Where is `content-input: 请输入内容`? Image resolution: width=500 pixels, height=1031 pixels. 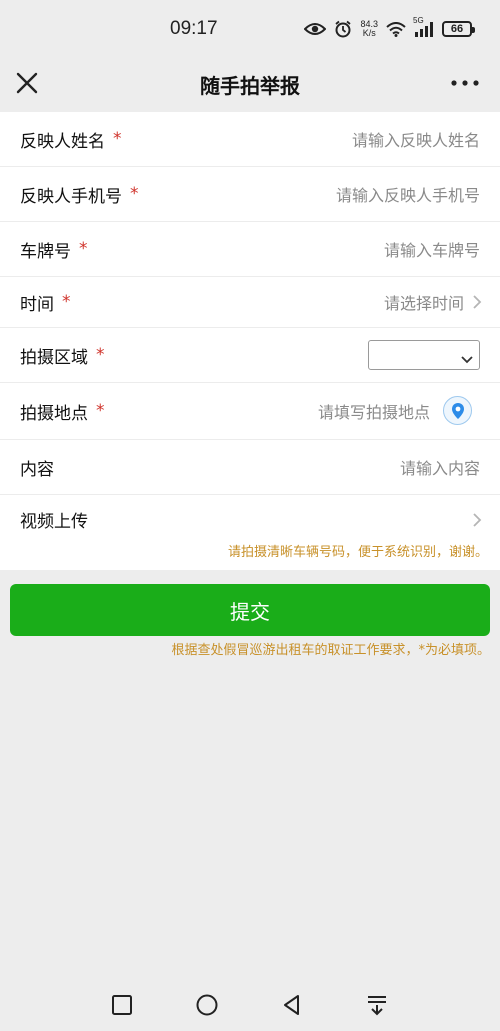 content-input: 请输入内容 is located at coordinates (440, 467).